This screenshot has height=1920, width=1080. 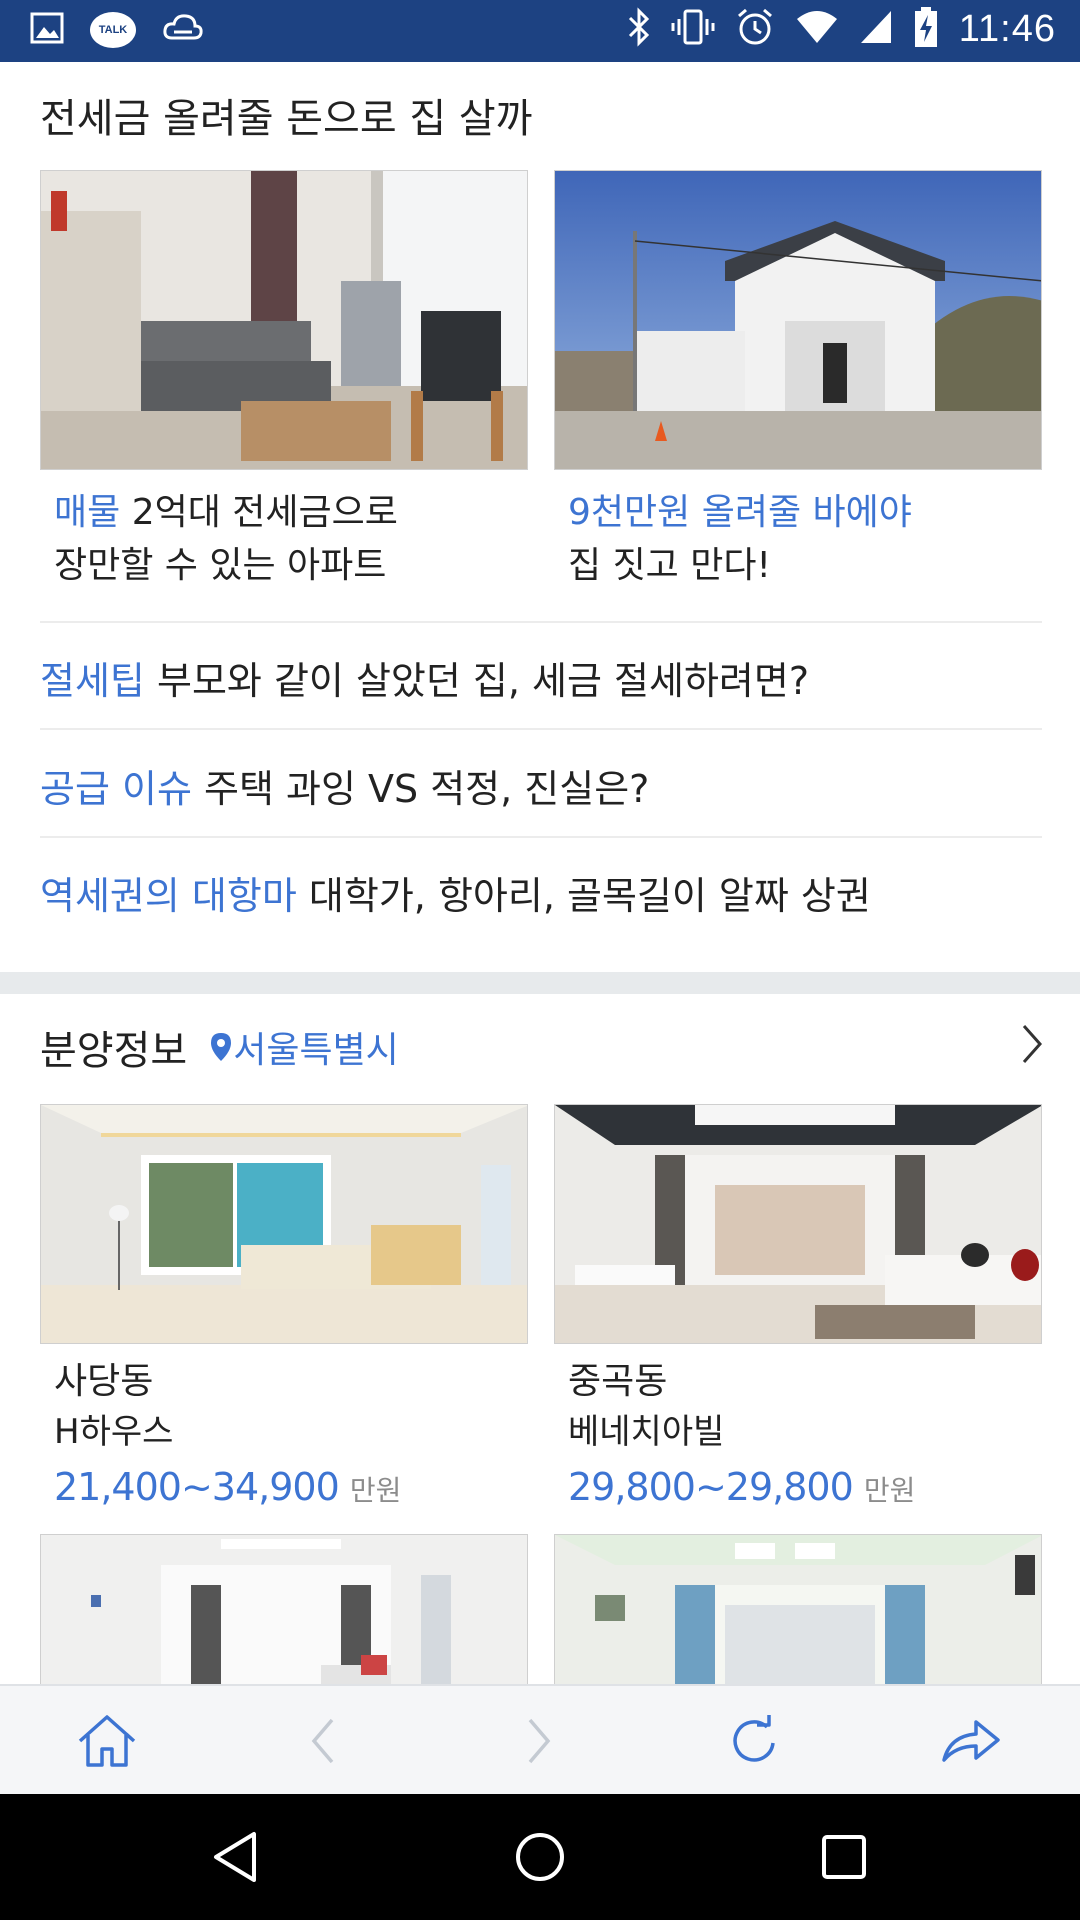 I want to click on headline-tag: 역세권의 대항마, so click(x=168, y=896).